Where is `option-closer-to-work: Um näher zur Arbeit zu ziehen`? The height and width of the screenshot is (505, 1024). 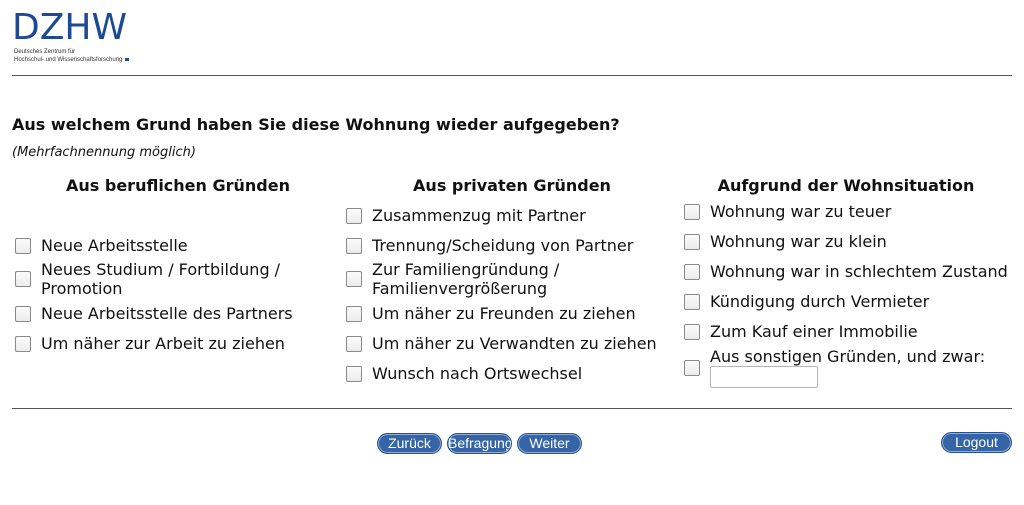
option-closer-to-work: Um näher zur Arbeit zu ziehen is located at coordinates (165, 343).